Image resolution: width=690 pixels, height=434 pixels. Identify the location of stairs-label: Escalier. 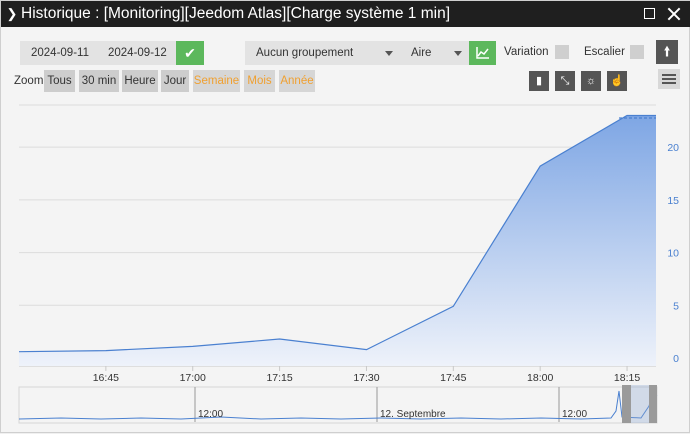
(604, 52).